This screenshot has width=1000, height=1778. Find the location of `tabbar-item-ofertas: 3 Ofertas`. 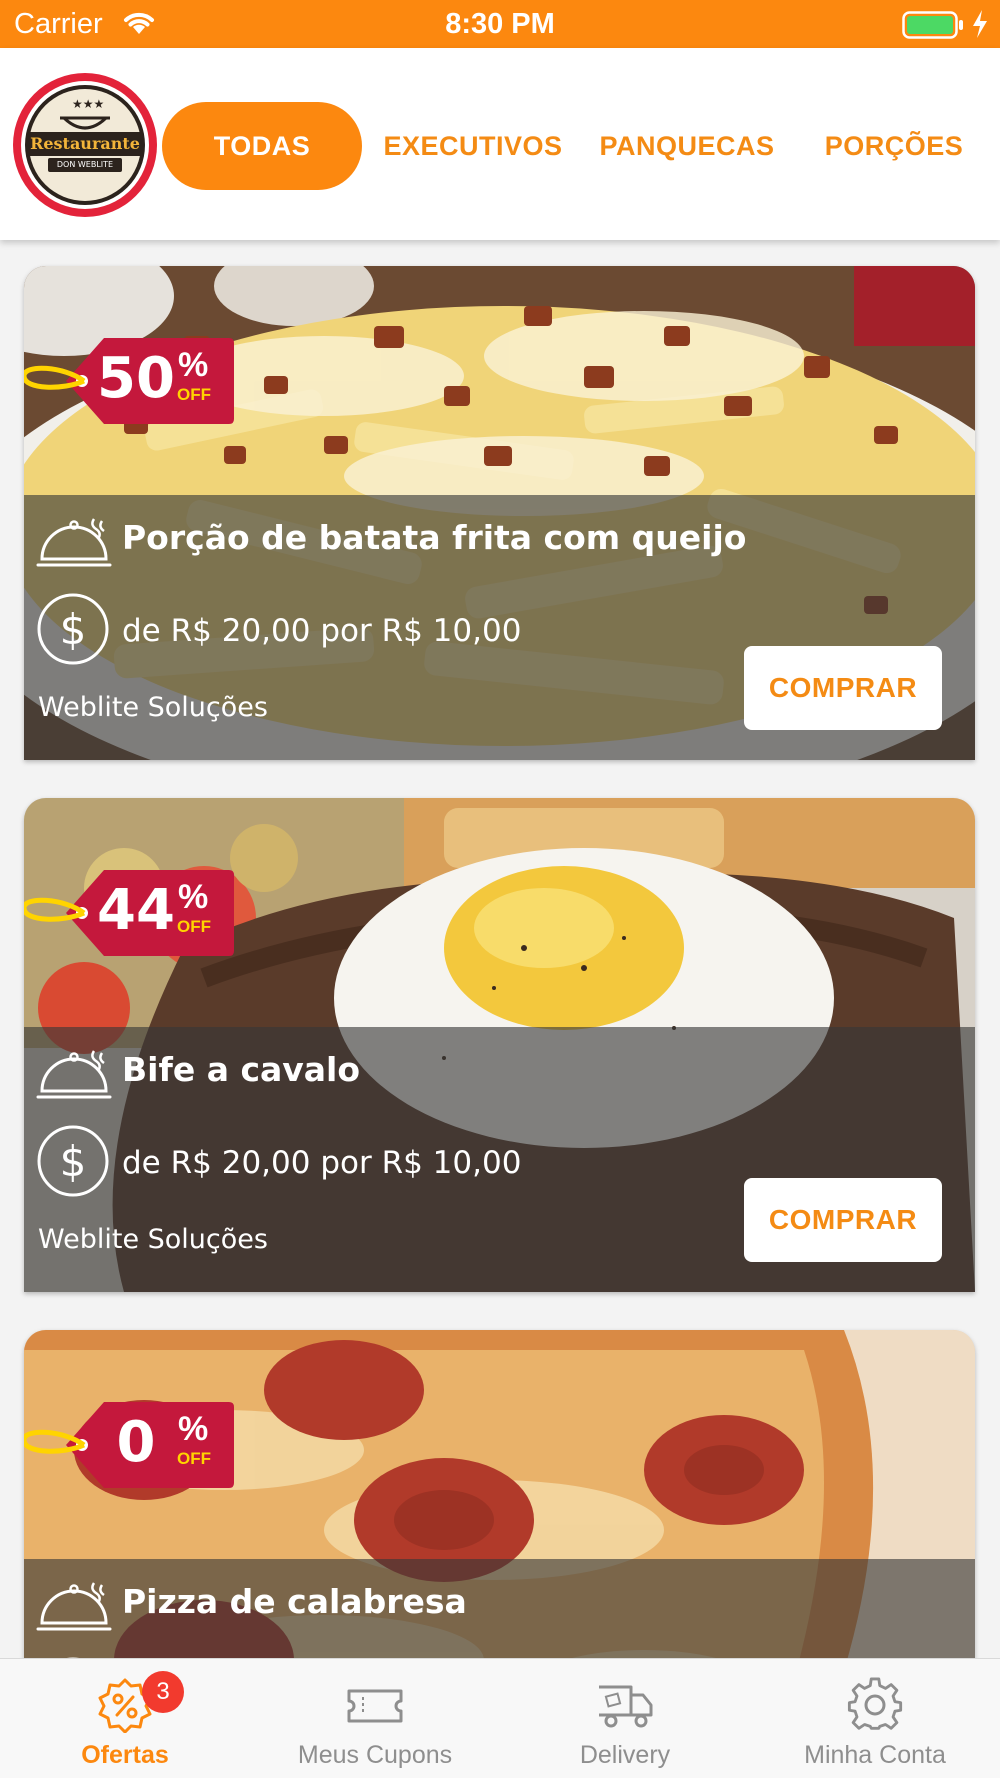

tabbar-item-ofertas: 3 Ofertas is located at coordinates (125, 1718).